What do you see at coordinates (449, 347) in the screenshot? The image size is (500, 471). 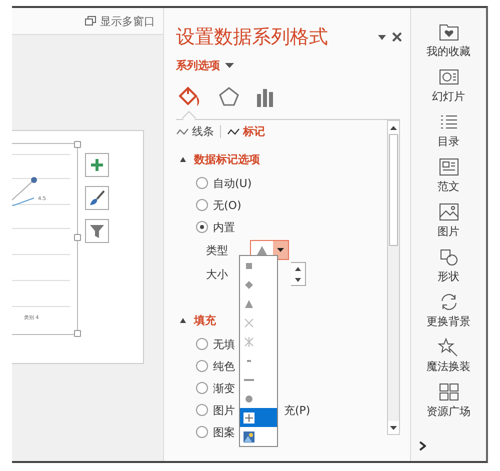 I see `magic-wand-icon` at bounding box center [449, 347].